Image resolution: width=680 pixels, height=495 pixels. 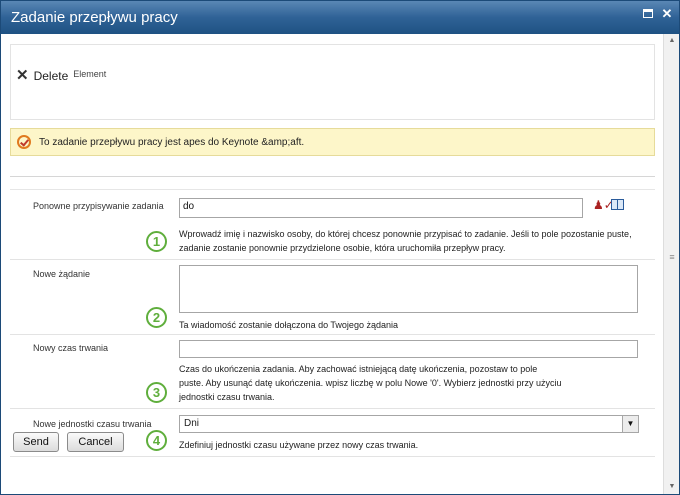 I want to click on step-badge-1: 1, so click(x=156, y=241).